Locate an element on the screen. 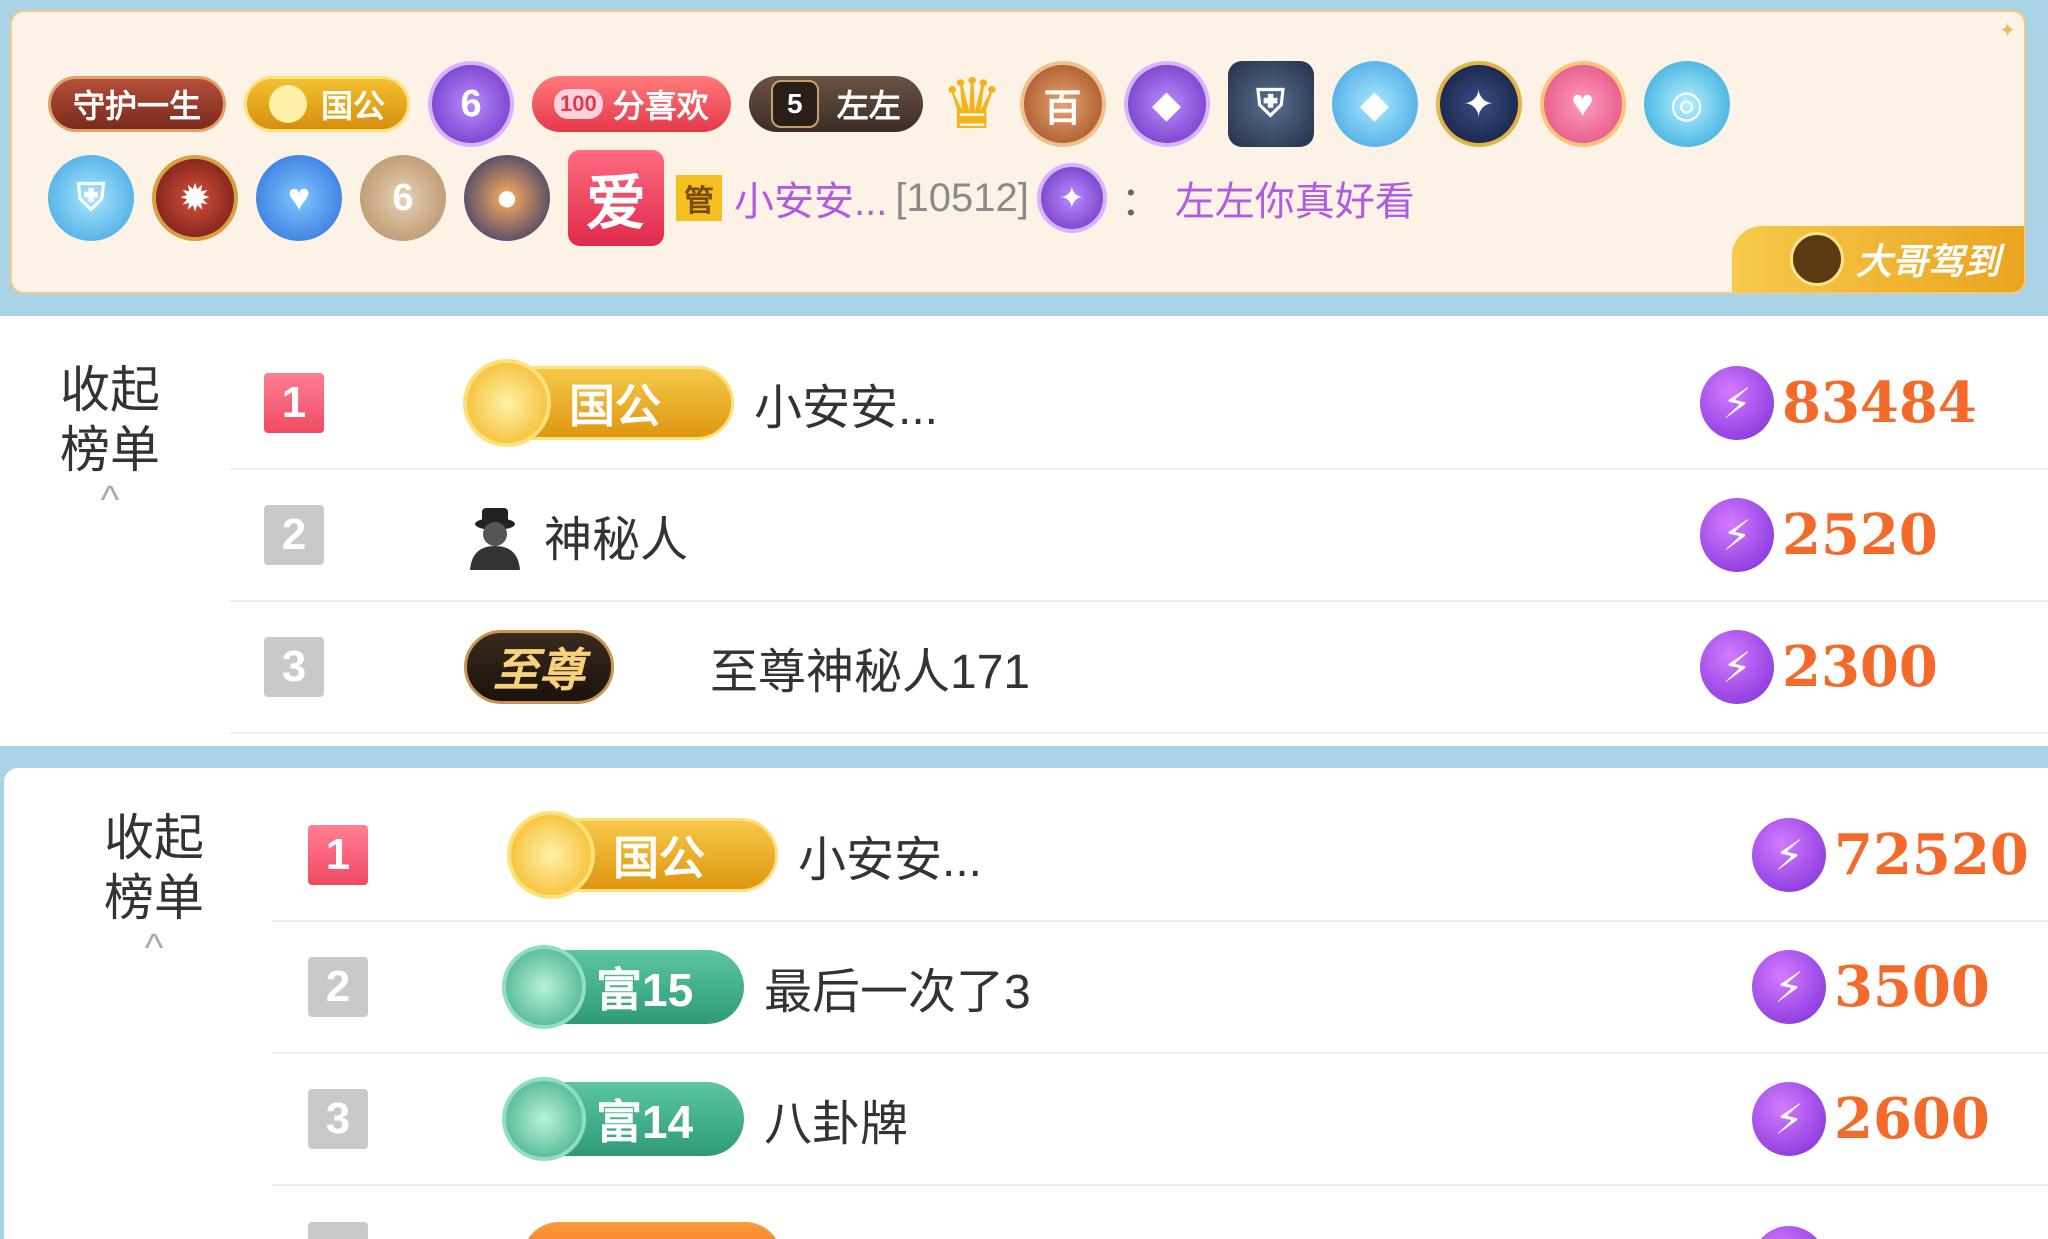 The height and width of the screenshot is (1239, 2048). fan-level: 5 is located at coordinates (794, 104).